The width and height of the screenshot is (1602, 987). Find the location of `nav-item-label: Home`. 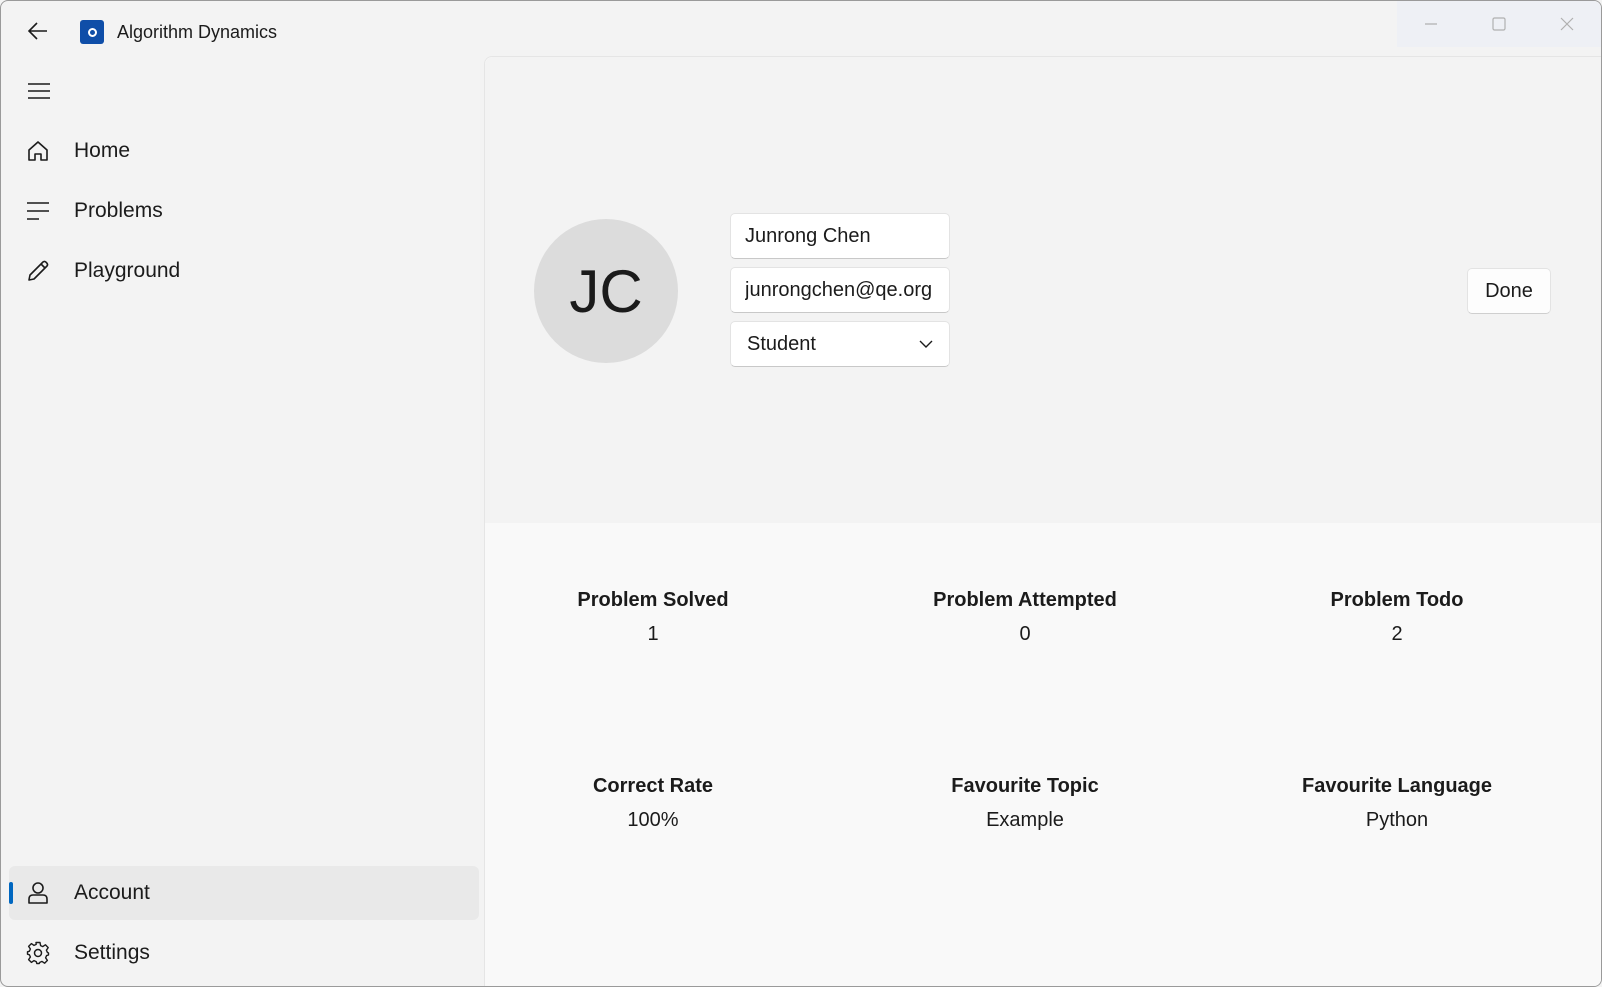

nav-item-label: Home is located at coordinates (102, 150).